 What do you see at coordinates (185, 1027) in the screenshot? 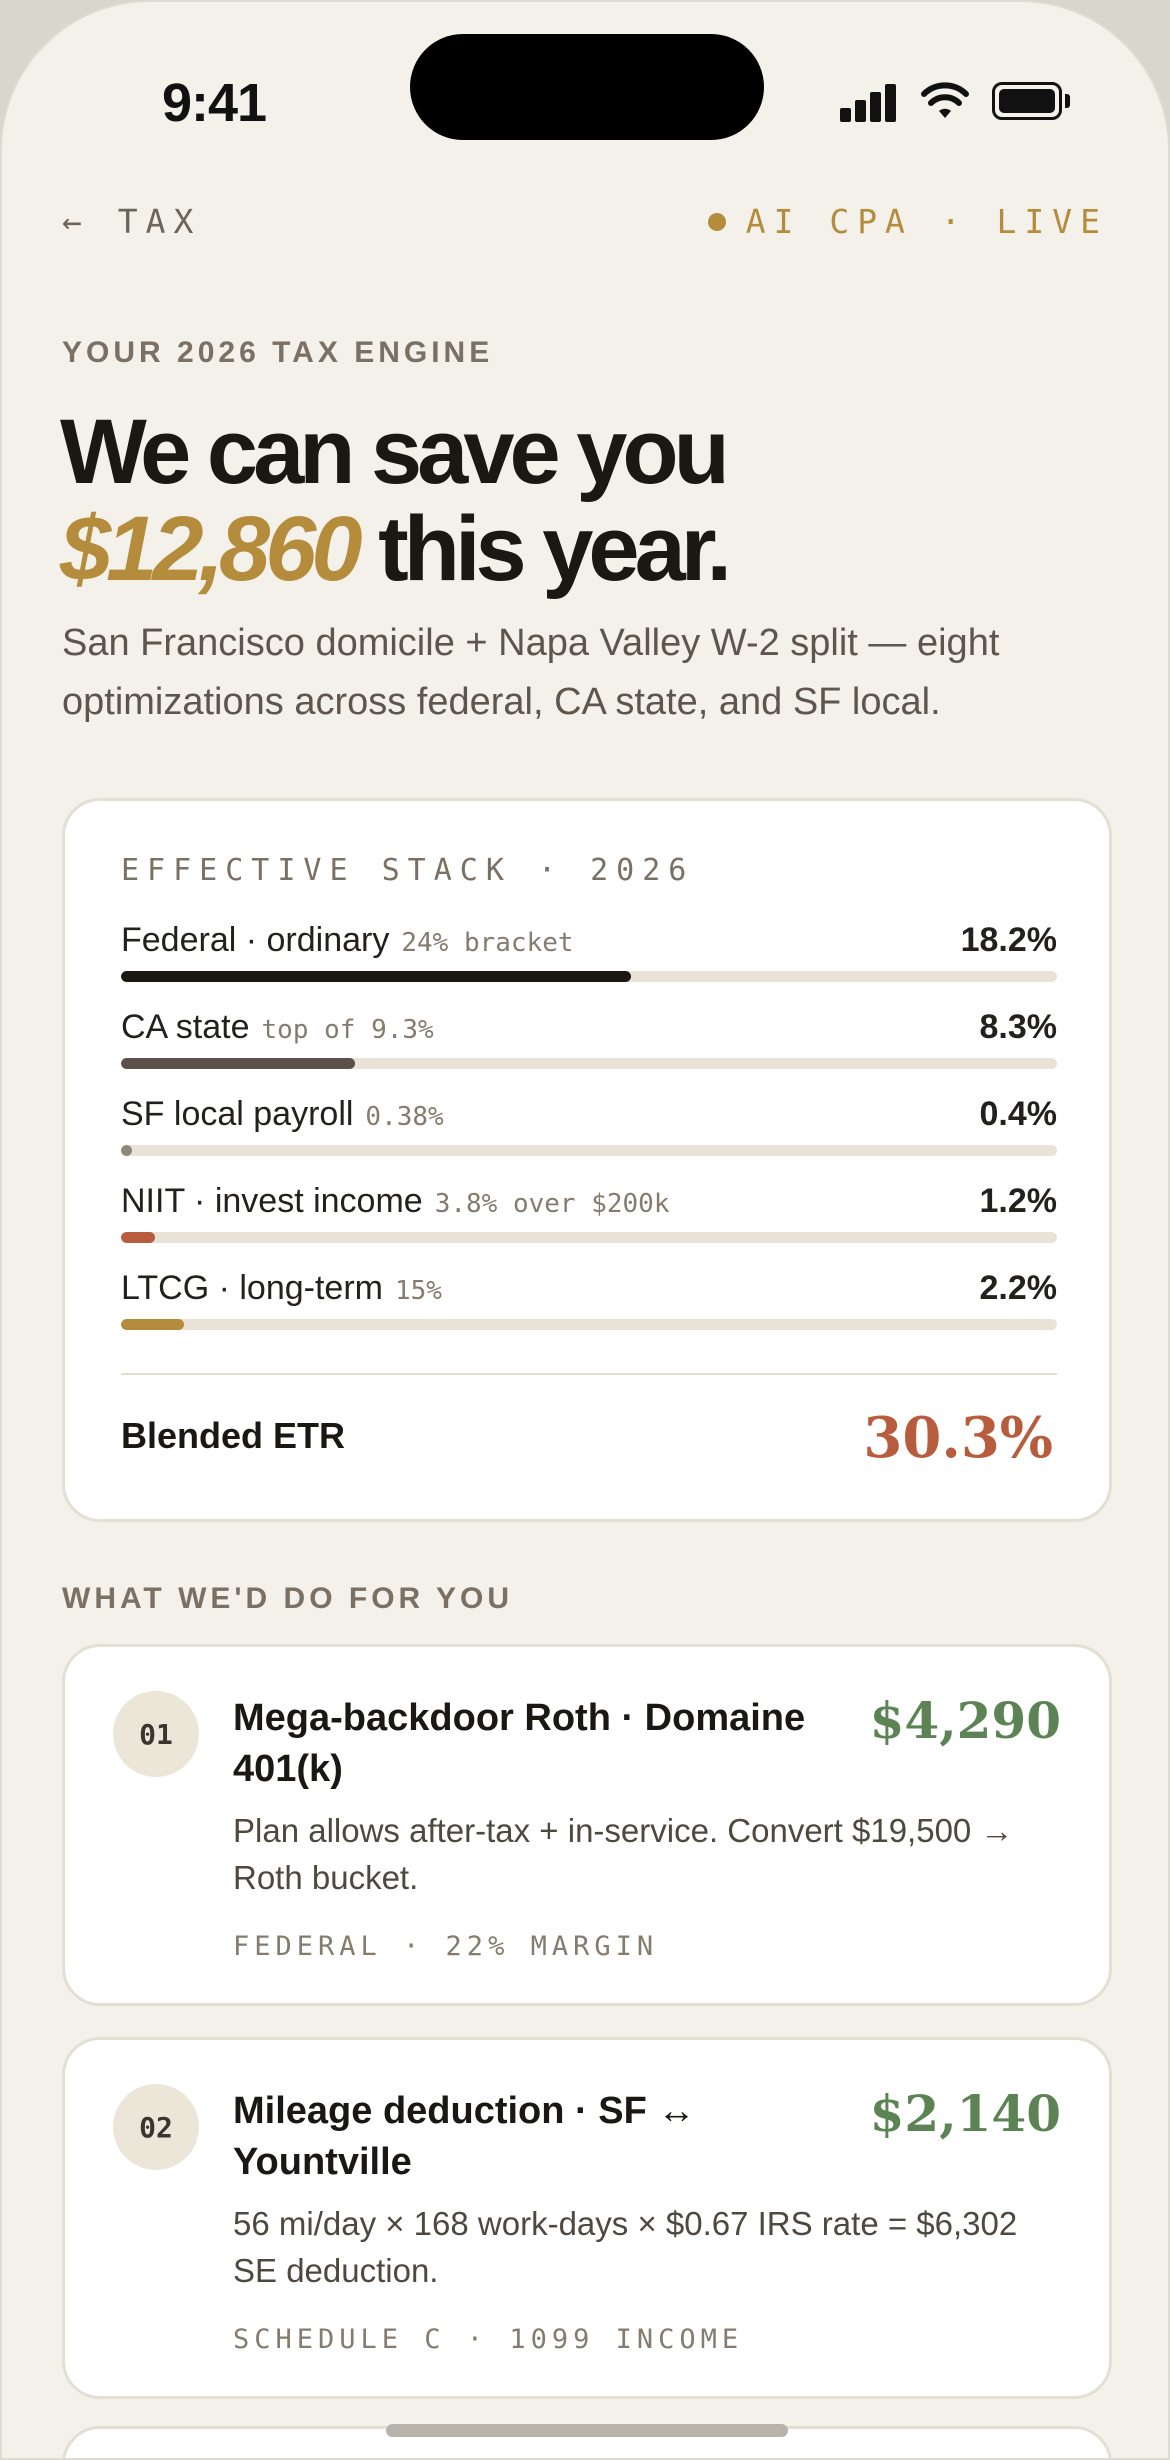
I see `row-label: CA state` at bounding box center [185, 1027].